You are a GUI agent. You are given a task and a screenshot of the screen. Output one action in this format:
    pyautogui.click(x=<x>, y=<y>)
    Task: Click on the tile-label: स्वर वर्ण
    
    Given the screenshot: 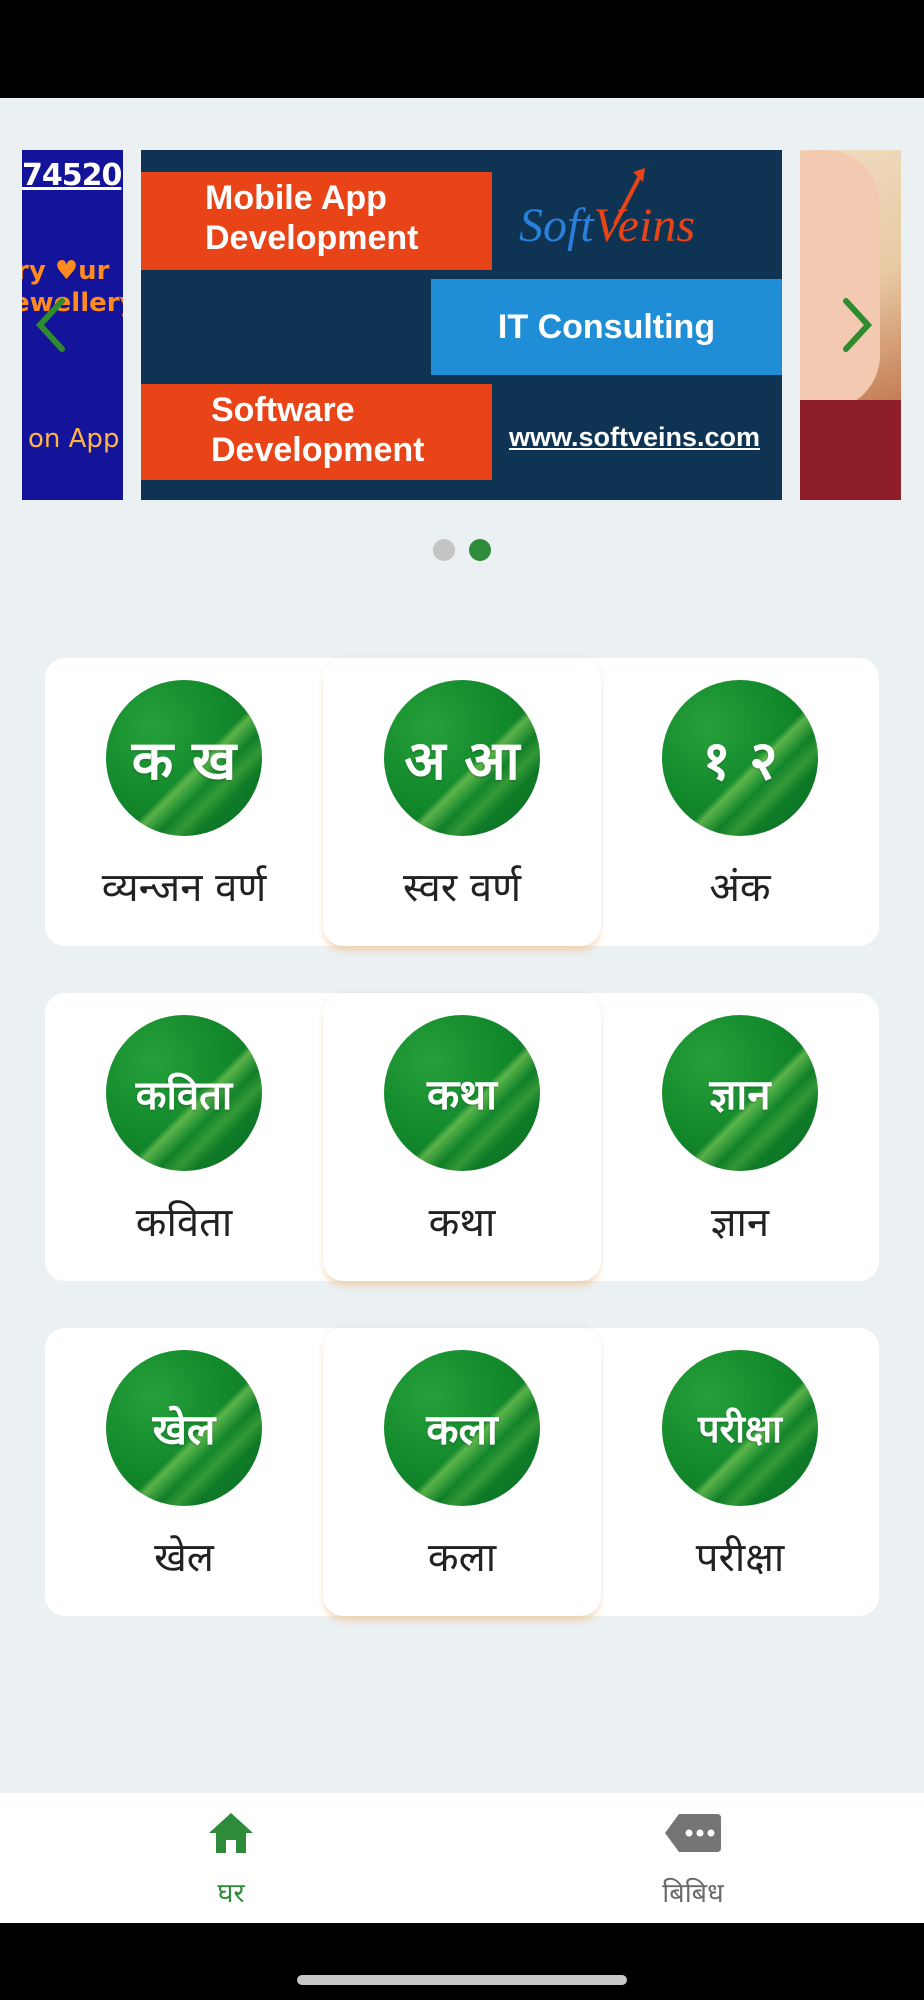 What is the action you would take?
    pyautogui.click(x=462, y=888)
    